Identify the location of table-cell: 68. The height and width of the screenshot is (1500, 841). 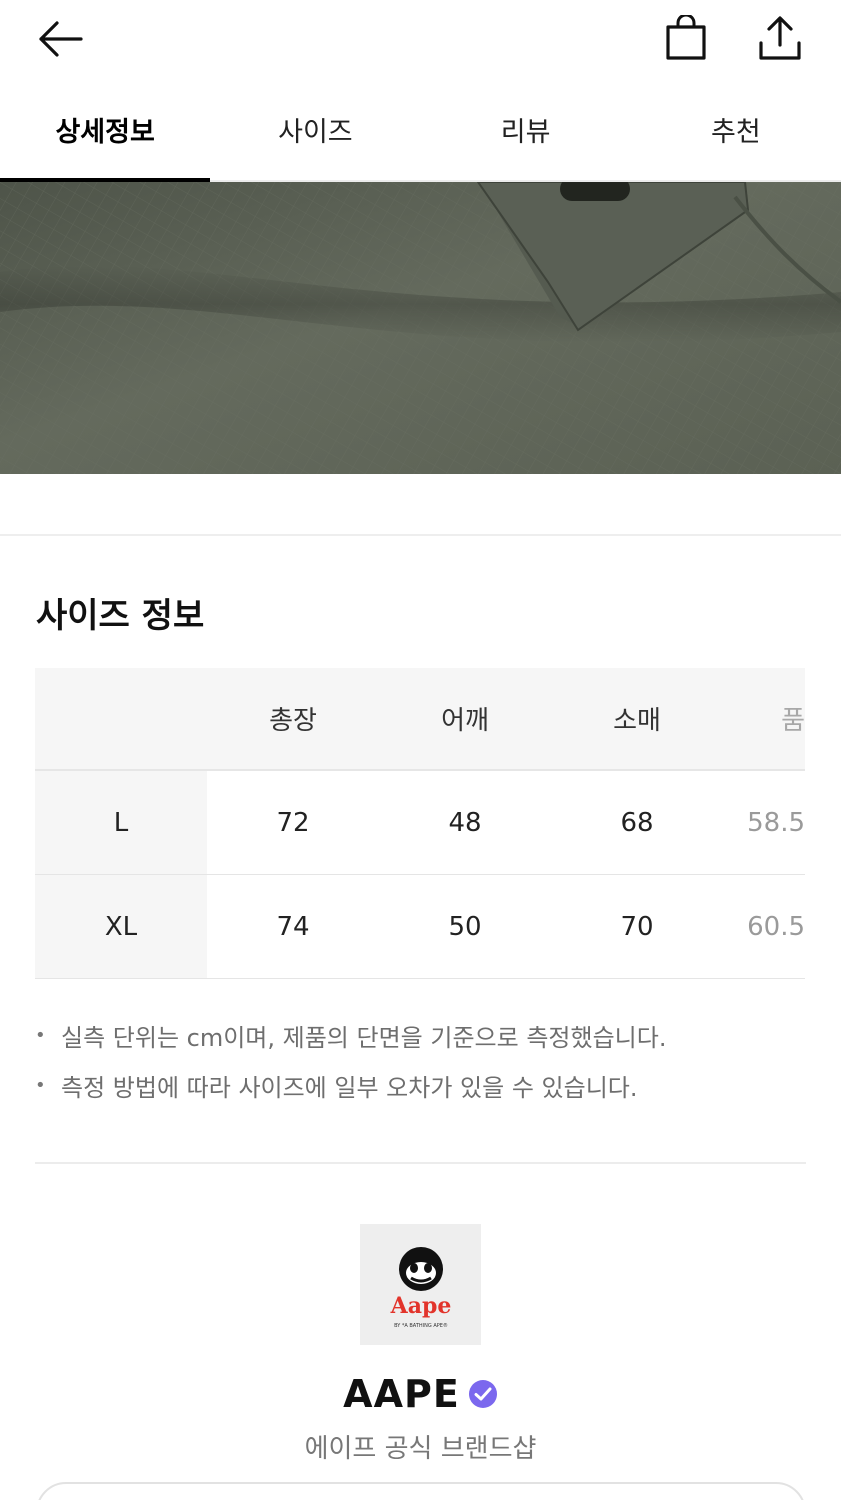
(637, 822).